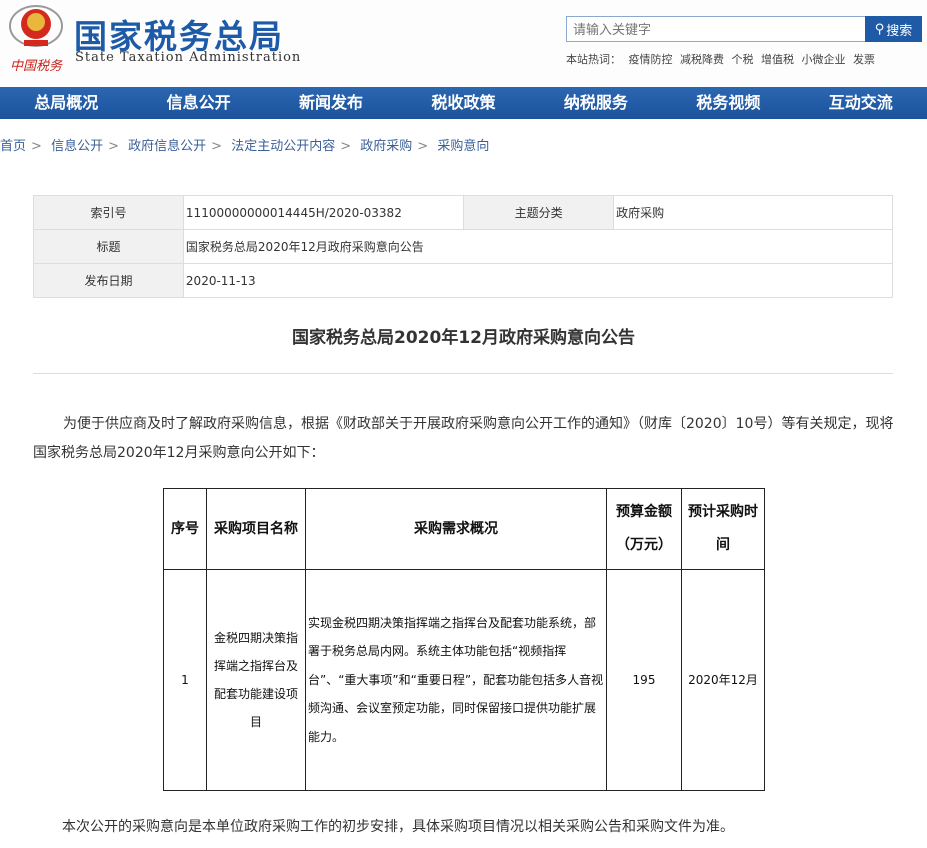 Image resolution: width=927 pixels, height=848 pixels. What do you see at coordinates (36, 26) in the screenshot?
I see `tax-emblem-icon` at bounding box center [36, 26].